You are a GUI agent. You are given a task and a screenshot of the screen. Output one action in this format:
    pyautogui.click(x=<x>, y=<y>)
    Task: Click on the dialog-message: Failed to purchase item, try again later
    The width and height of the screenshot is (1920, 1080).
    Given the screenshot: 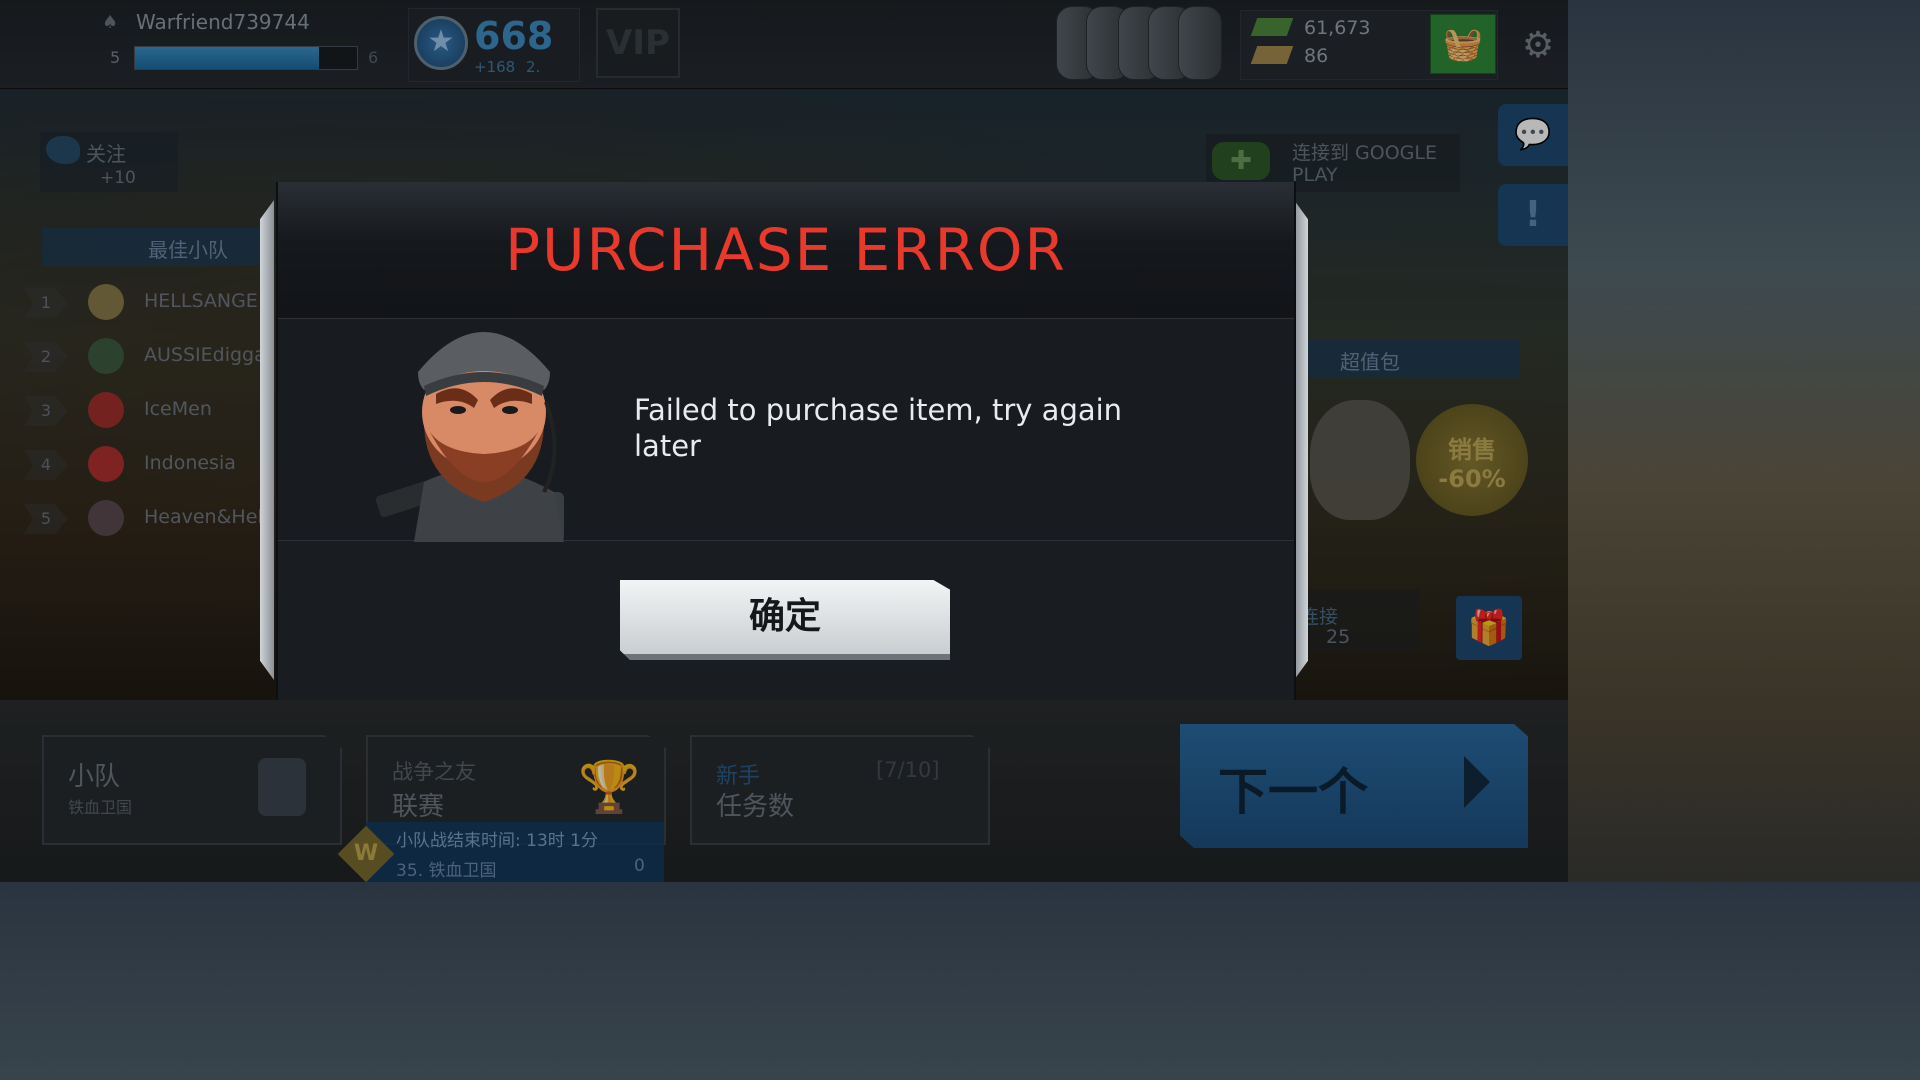 What is the action you would take?
    pyautogui.click(x=878, y=428)
    